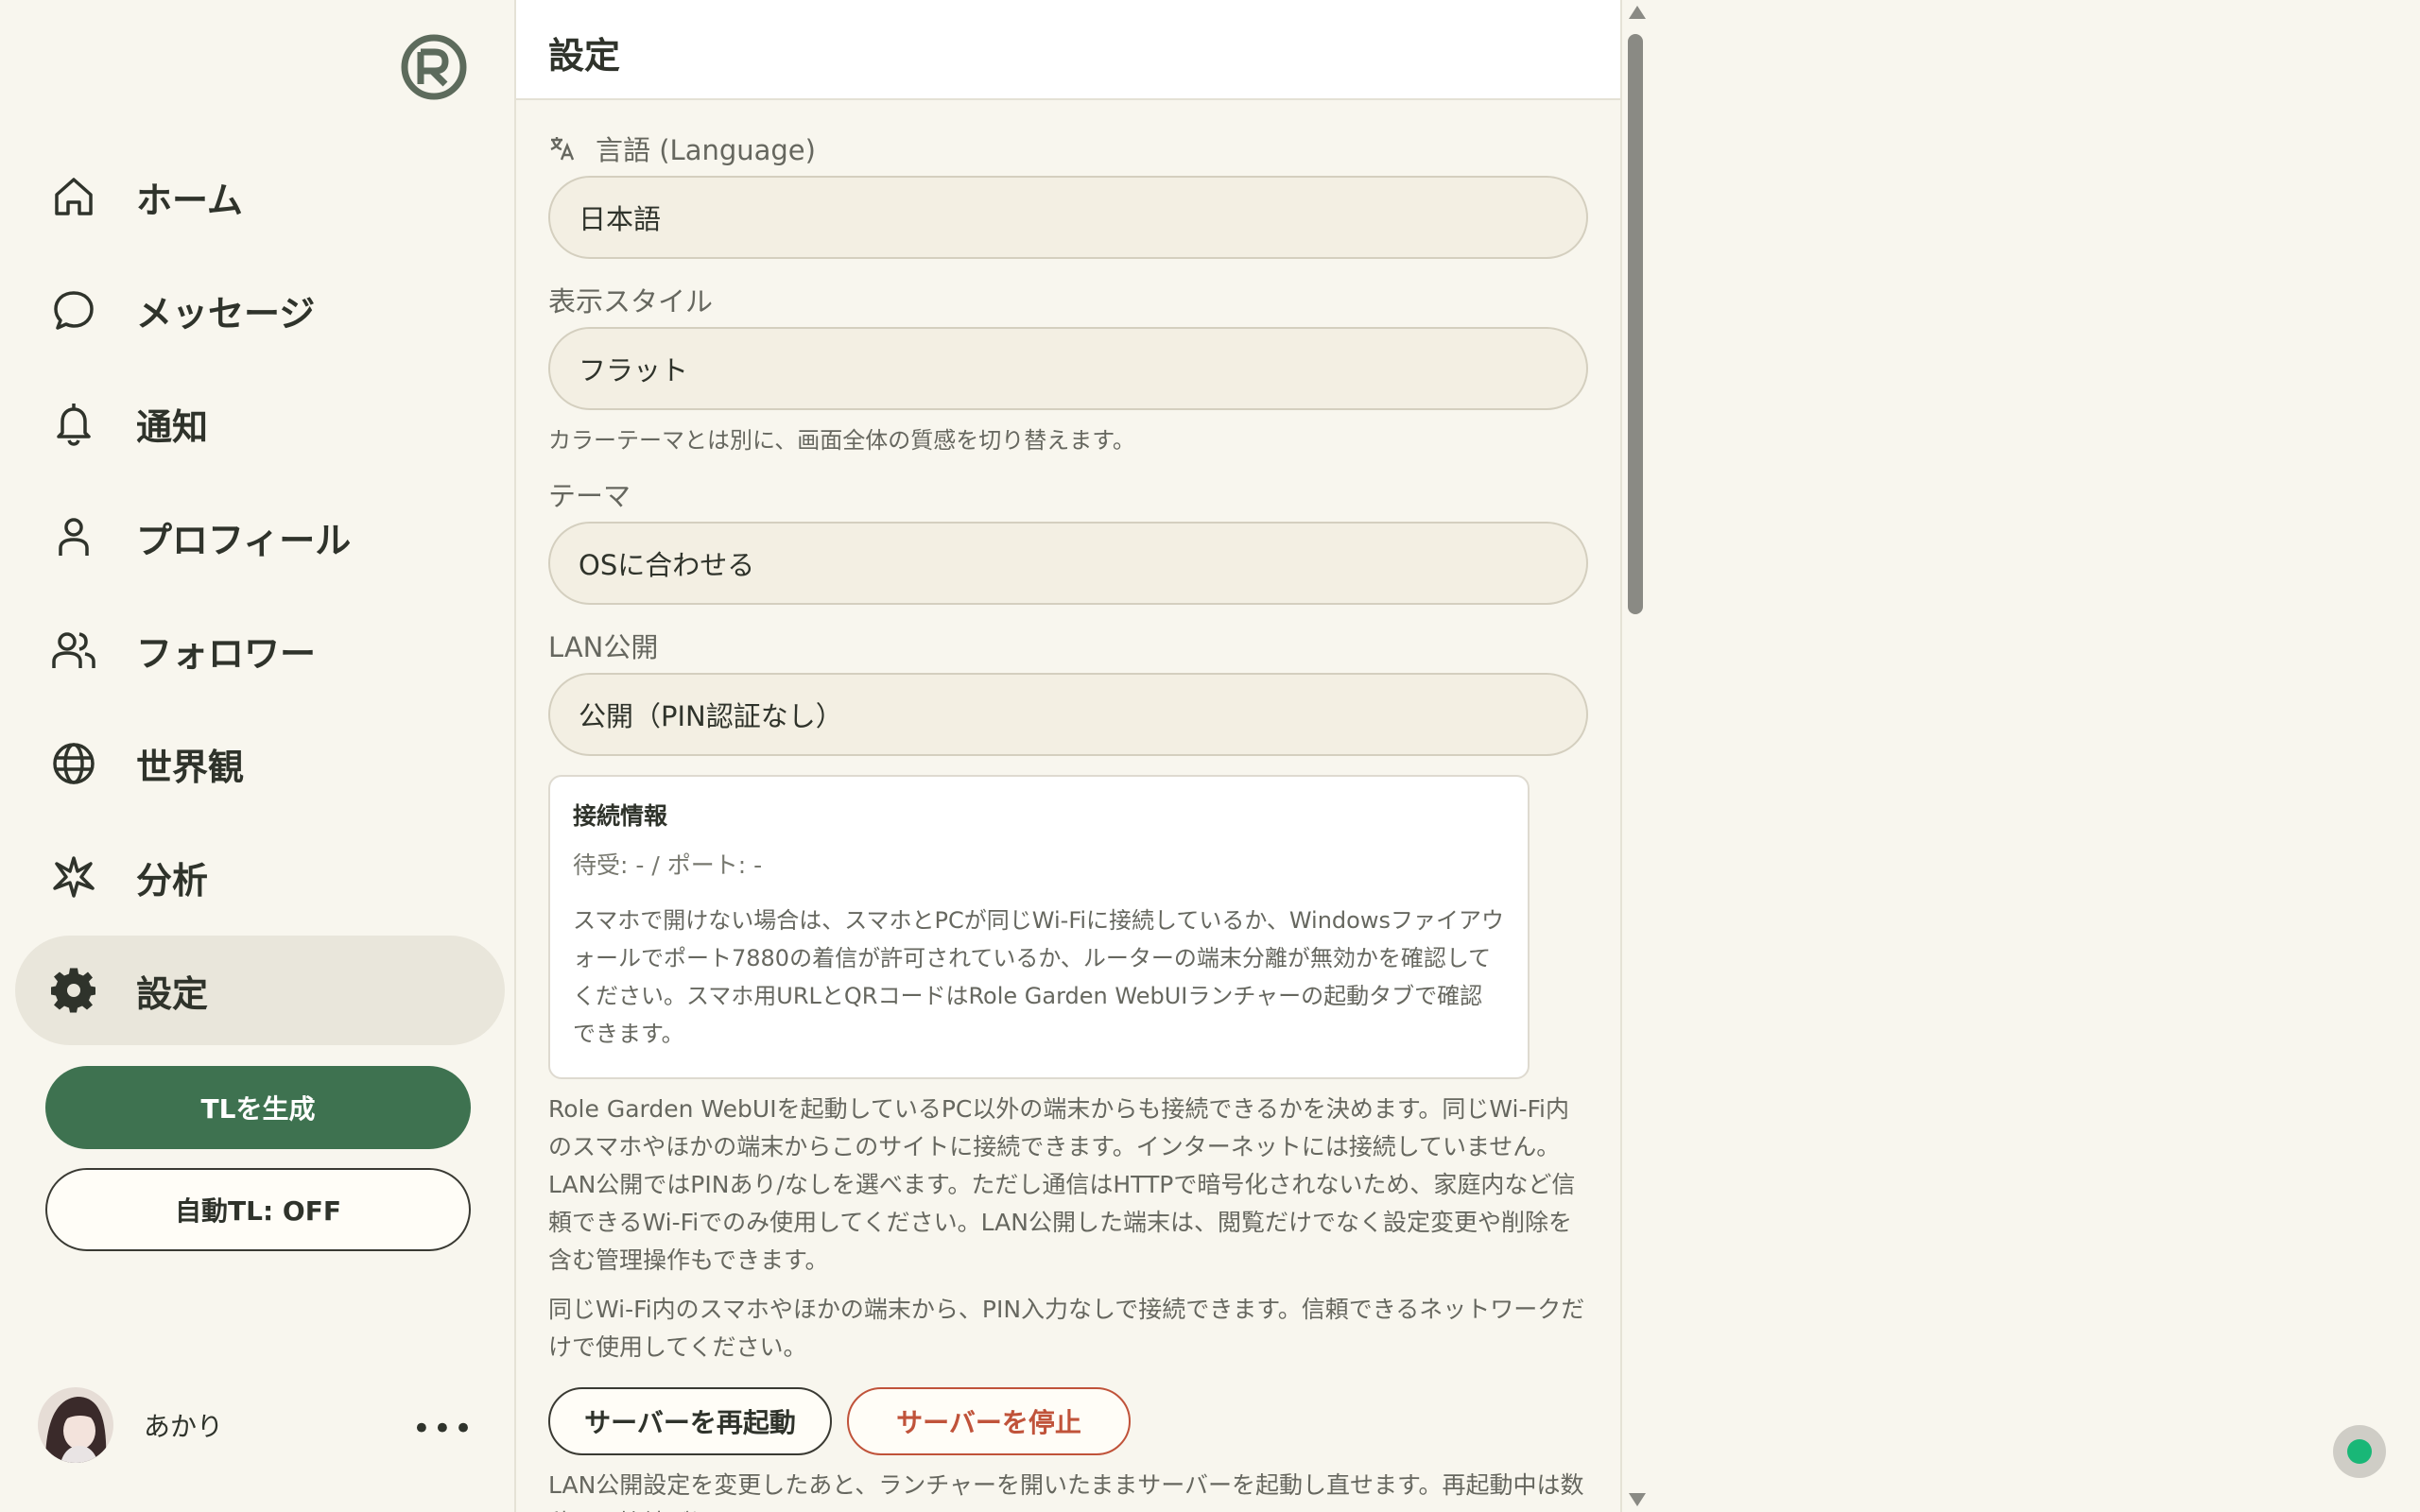 This screenshot has width=2420, height=1512. Describe the element at coordinates (668, 865) in the screenshot. I see `connection-status: 待受: - / ポート: -` at that location.